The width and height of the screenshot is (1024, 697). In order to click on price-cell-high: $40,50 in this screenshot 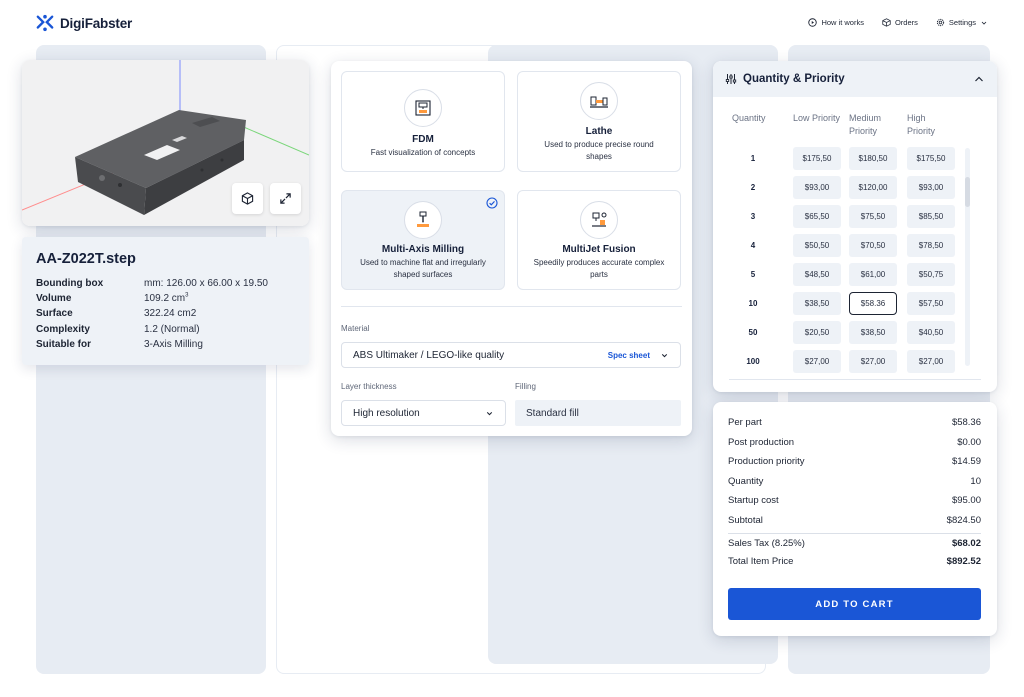, I will do `click(931, 332)`.